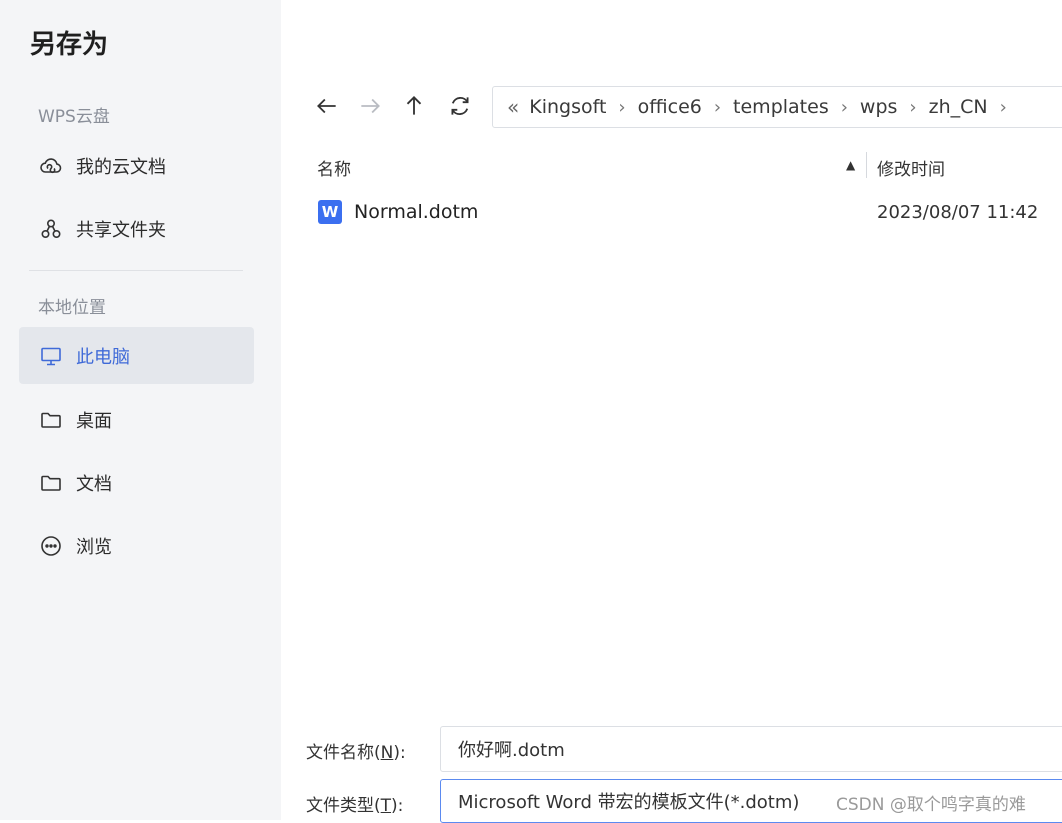 The height and width of the screenshot is (823, 1062). Describe the element at coordinates (387, 753) in the screenshot. I see `filename-mnemonic: N` at that location.